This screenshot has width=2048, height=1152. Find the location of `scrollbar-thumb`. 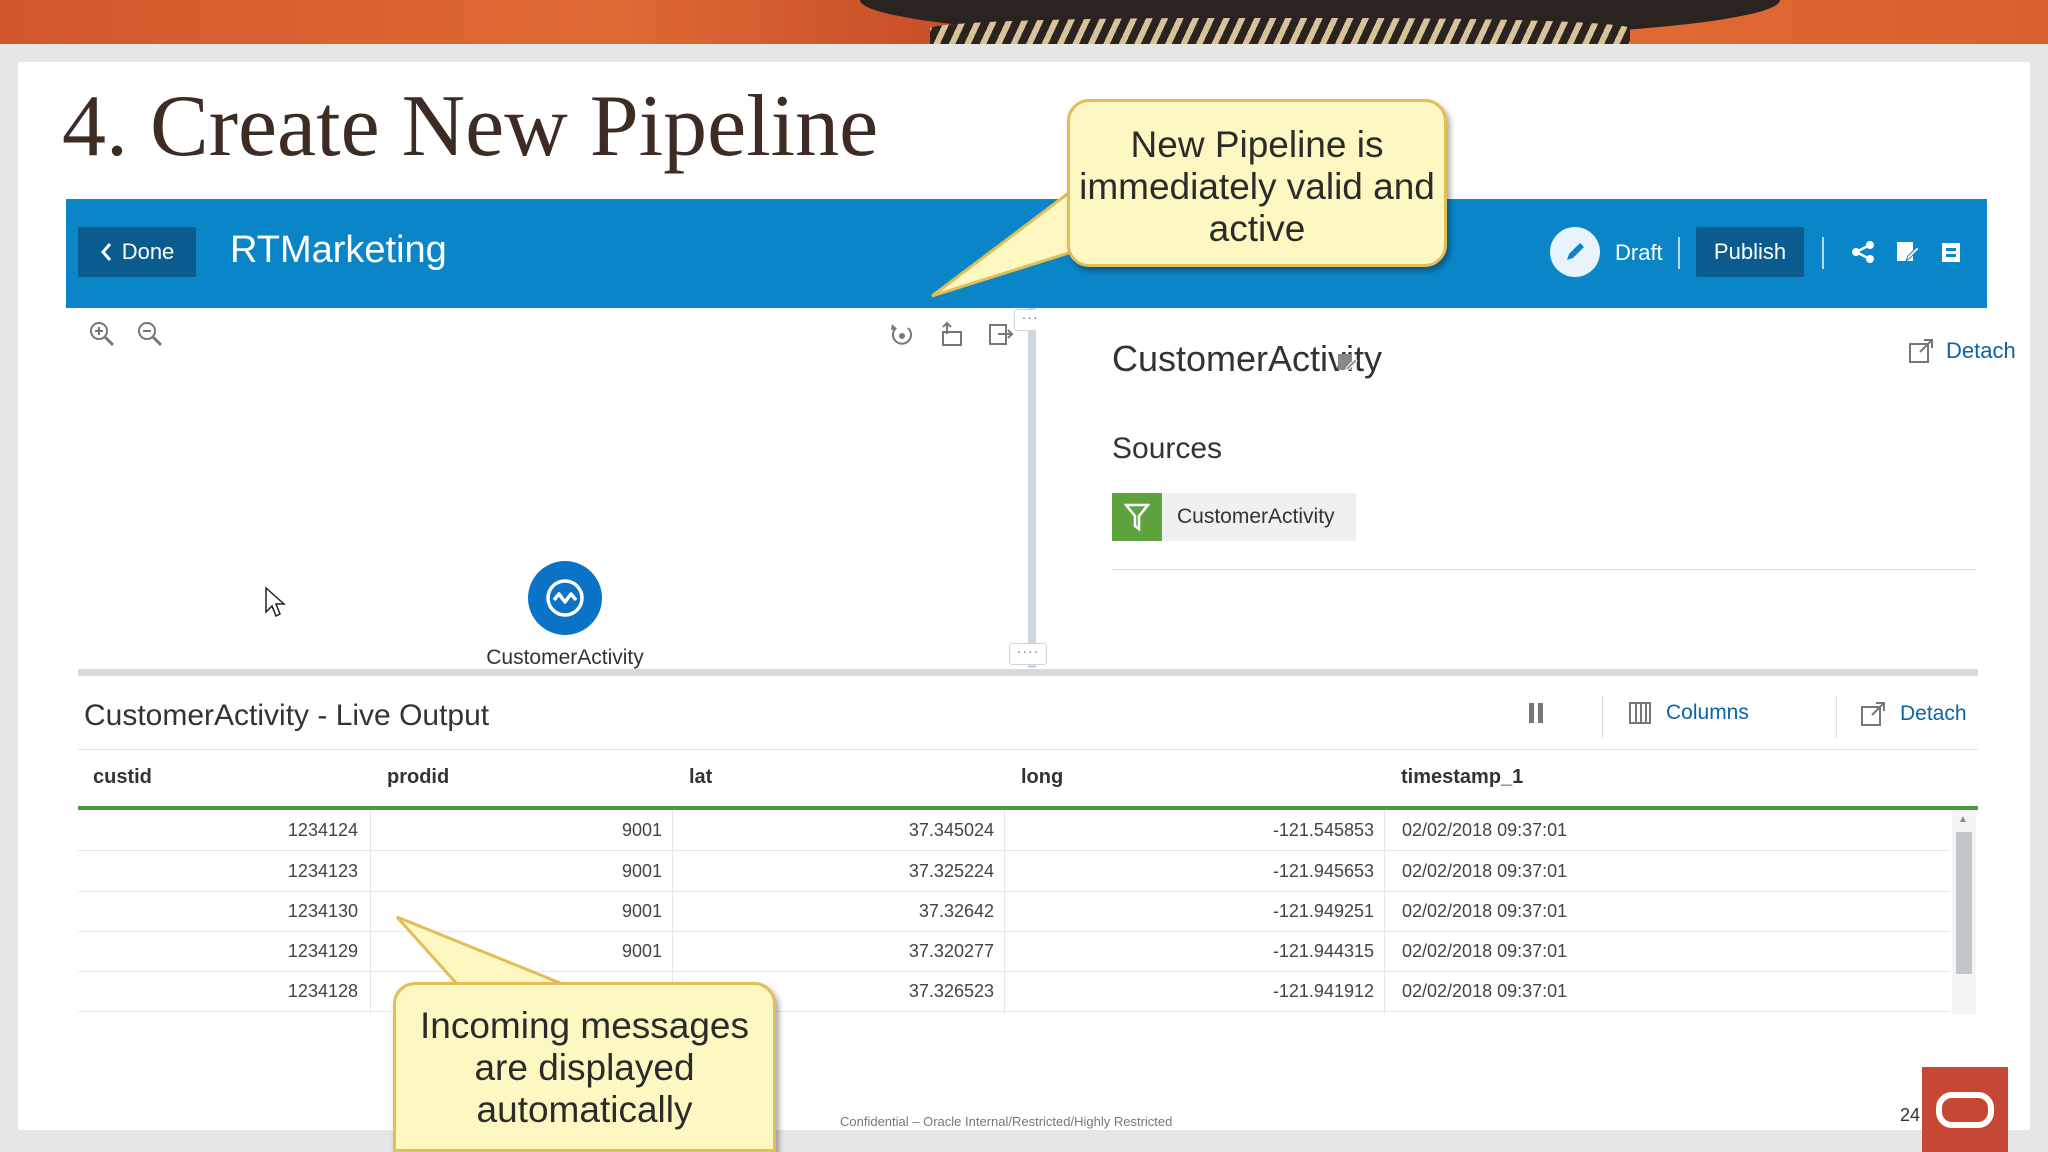

scrollbar-thumb is located at coordinates (1964, 903).